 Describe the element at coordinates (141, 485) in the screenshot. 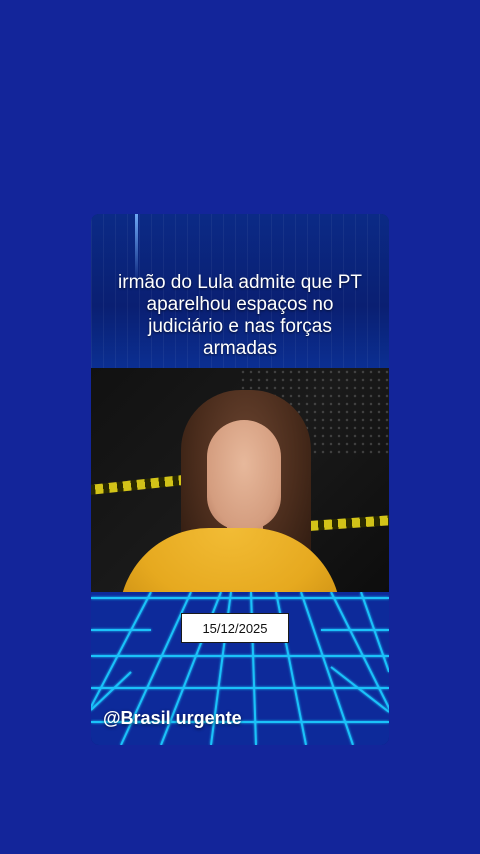

I see `studio-light-stripe` at that location.